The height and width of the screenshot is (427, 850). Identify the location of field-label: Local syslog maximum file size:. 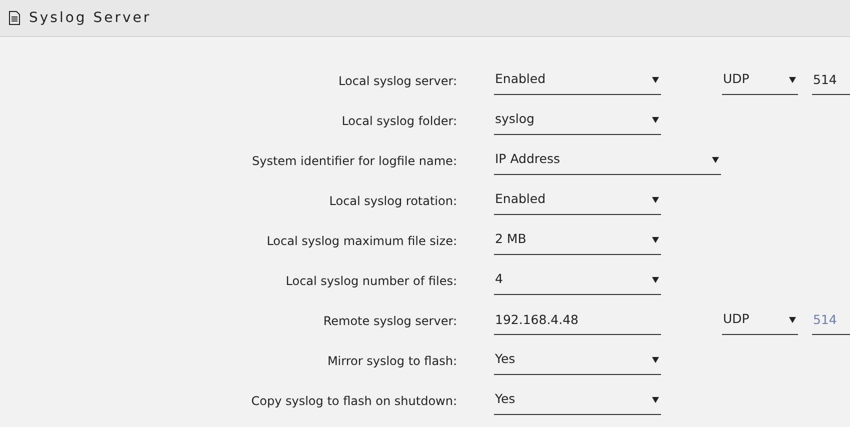
(361, 241).